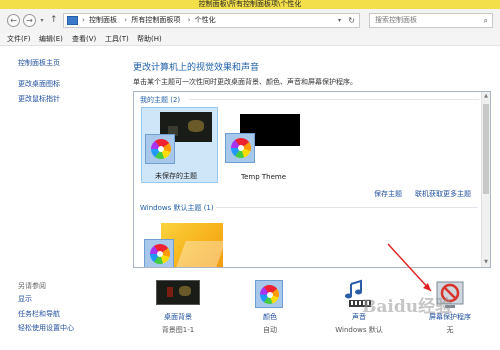  What do you see at coordinates (486, 20) in the screenshot?
I see `search-icon: ⌕` at bounding box center [486, 20].